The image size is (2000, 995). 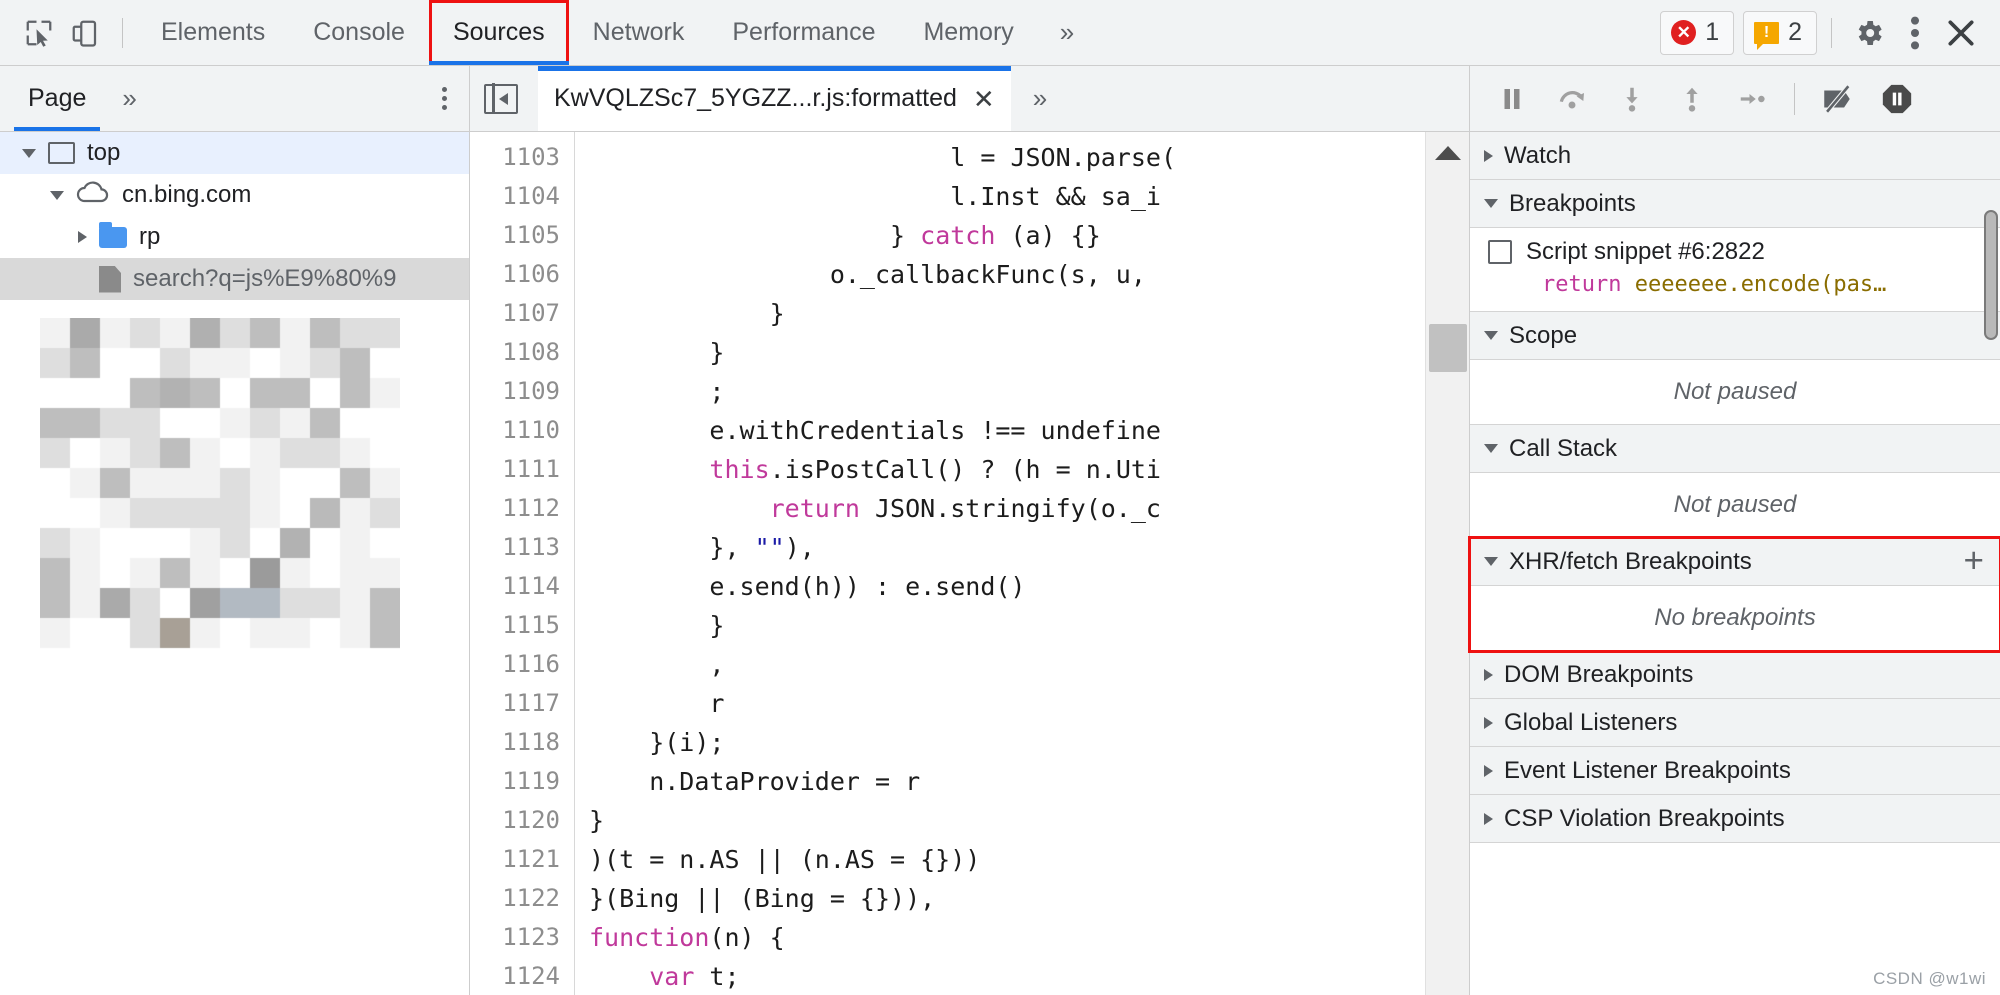 I want to click on line-number: 1124, so click(x=531, y=976).